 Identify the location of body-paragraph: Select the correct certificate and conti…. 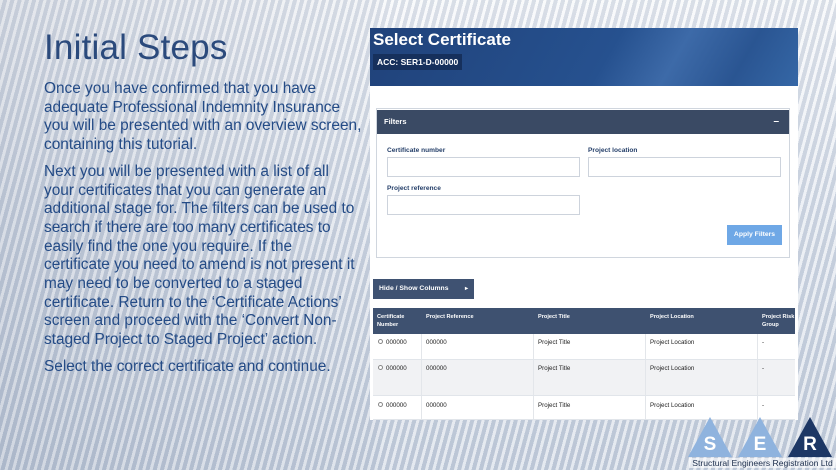
(187, 366).